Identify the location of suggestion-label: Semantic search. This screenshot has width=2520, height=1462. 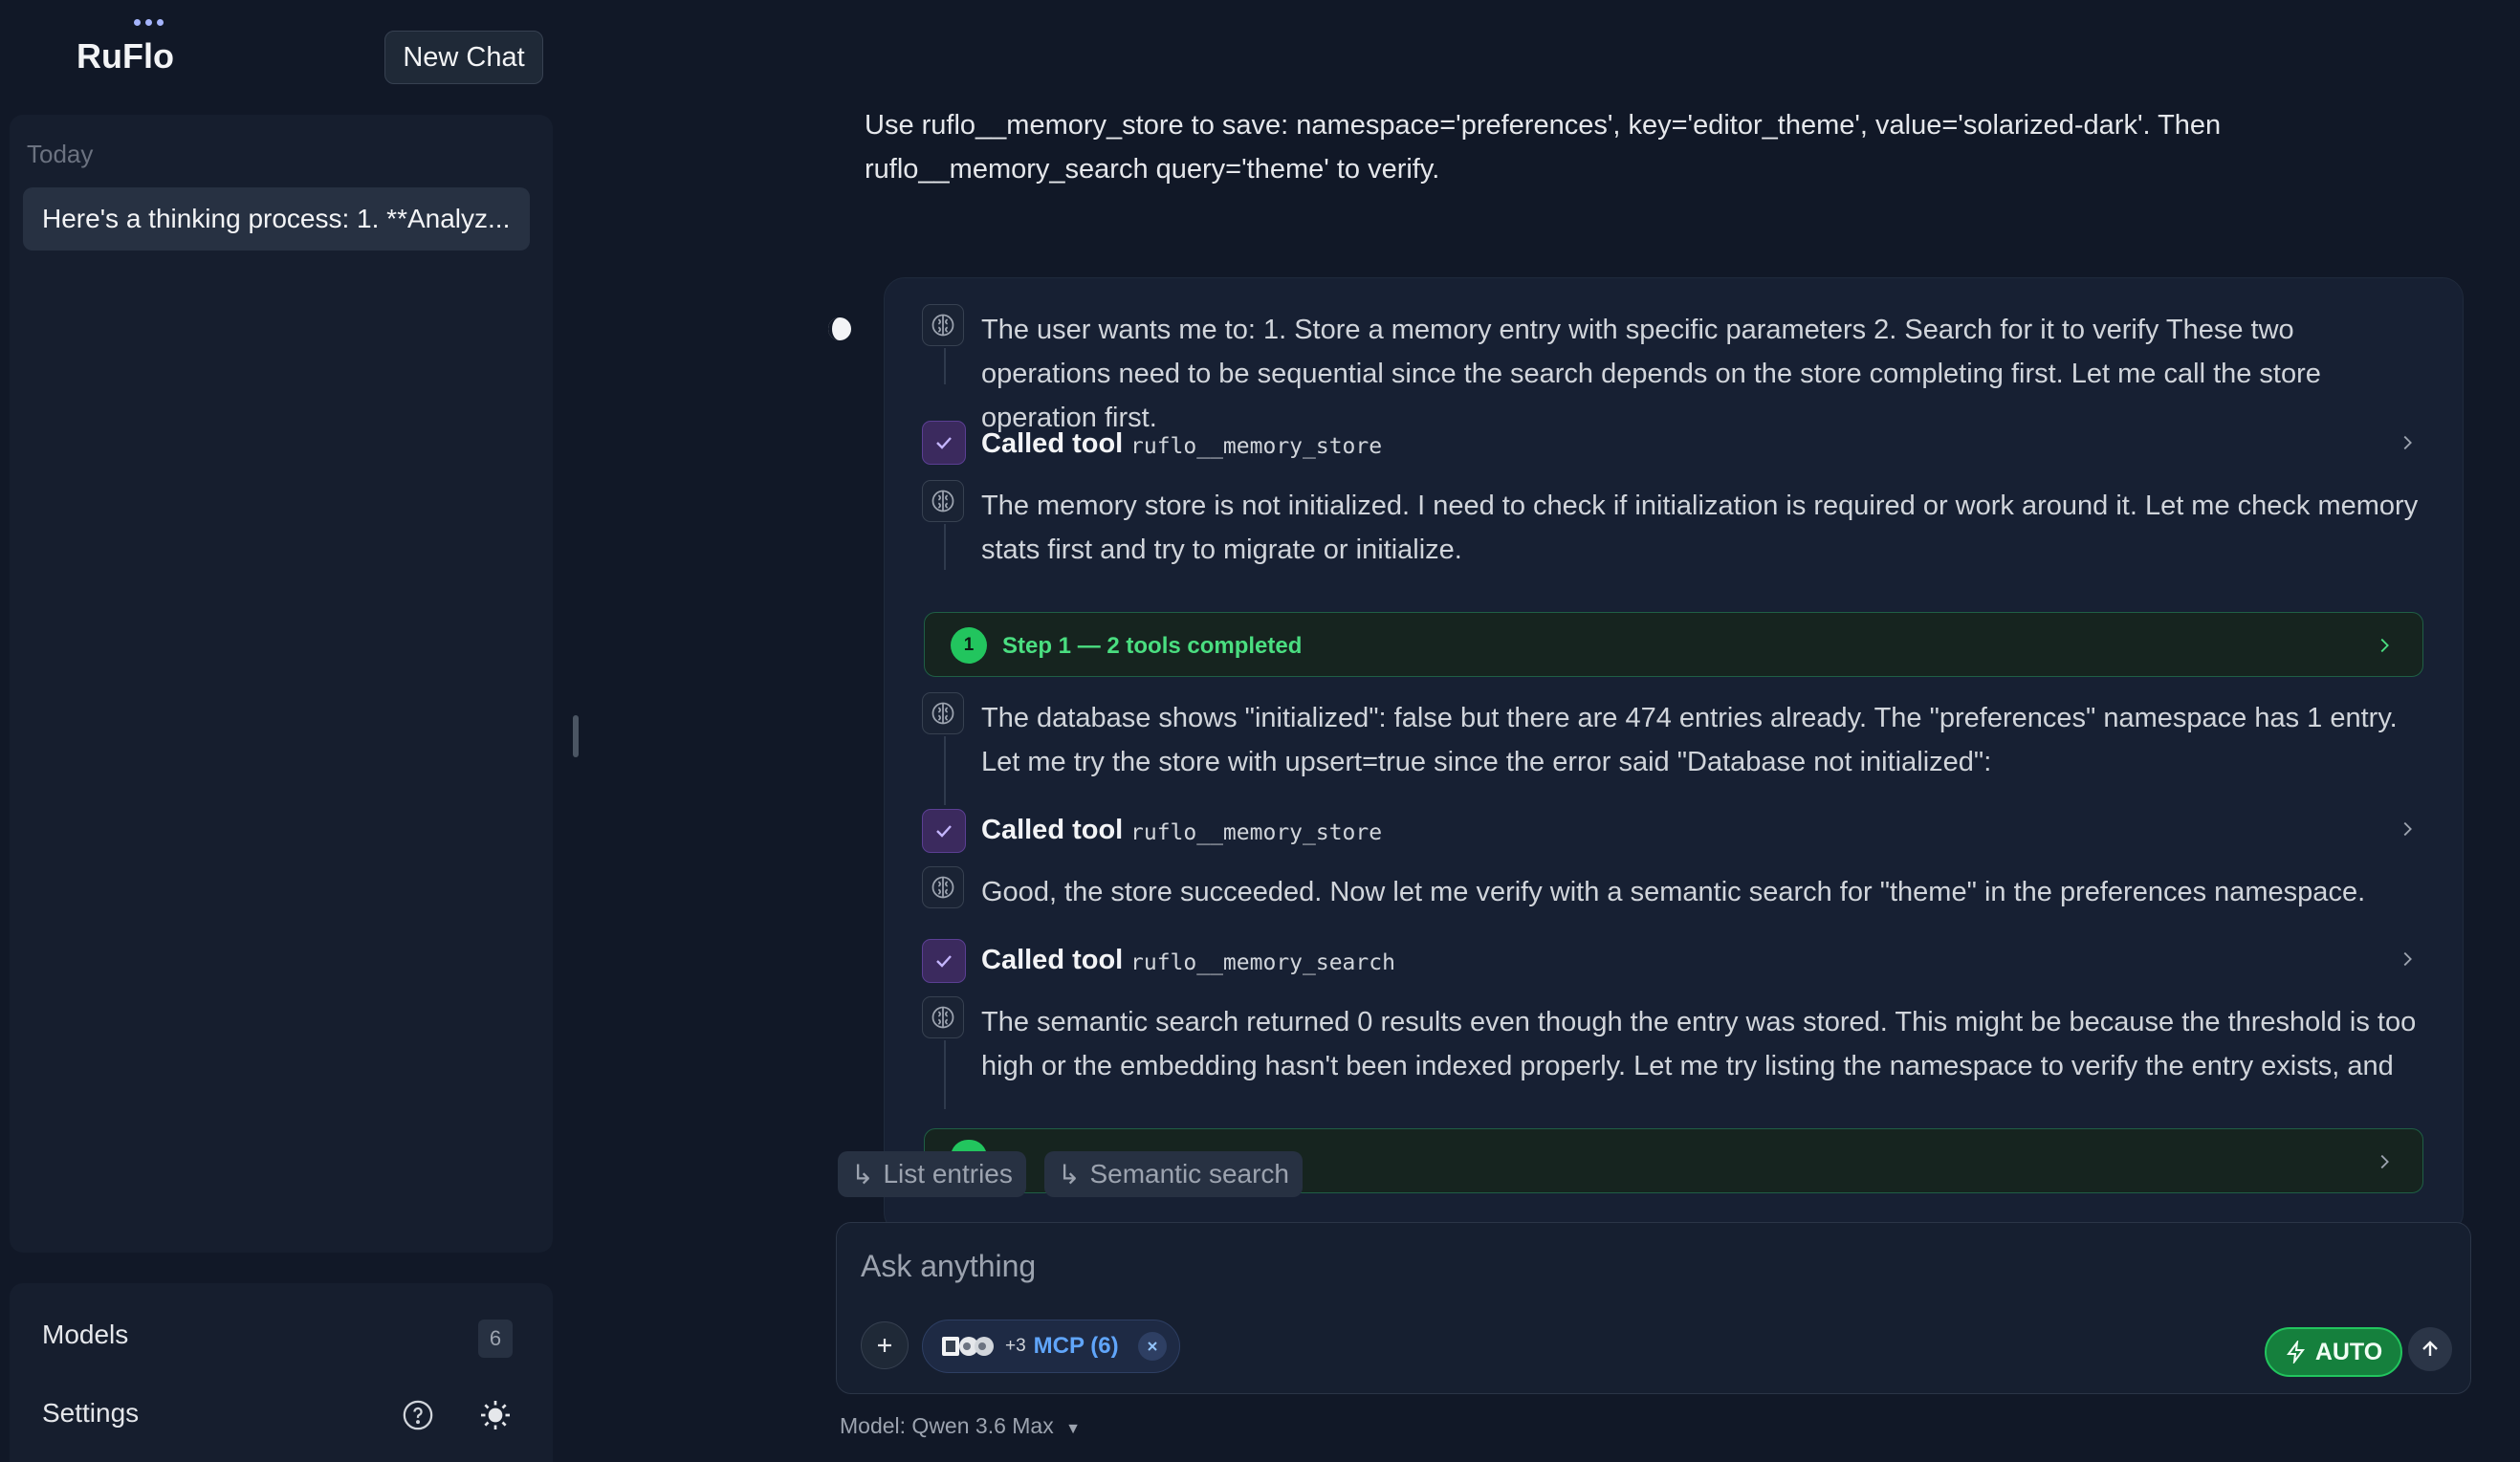
(1189, 1174).